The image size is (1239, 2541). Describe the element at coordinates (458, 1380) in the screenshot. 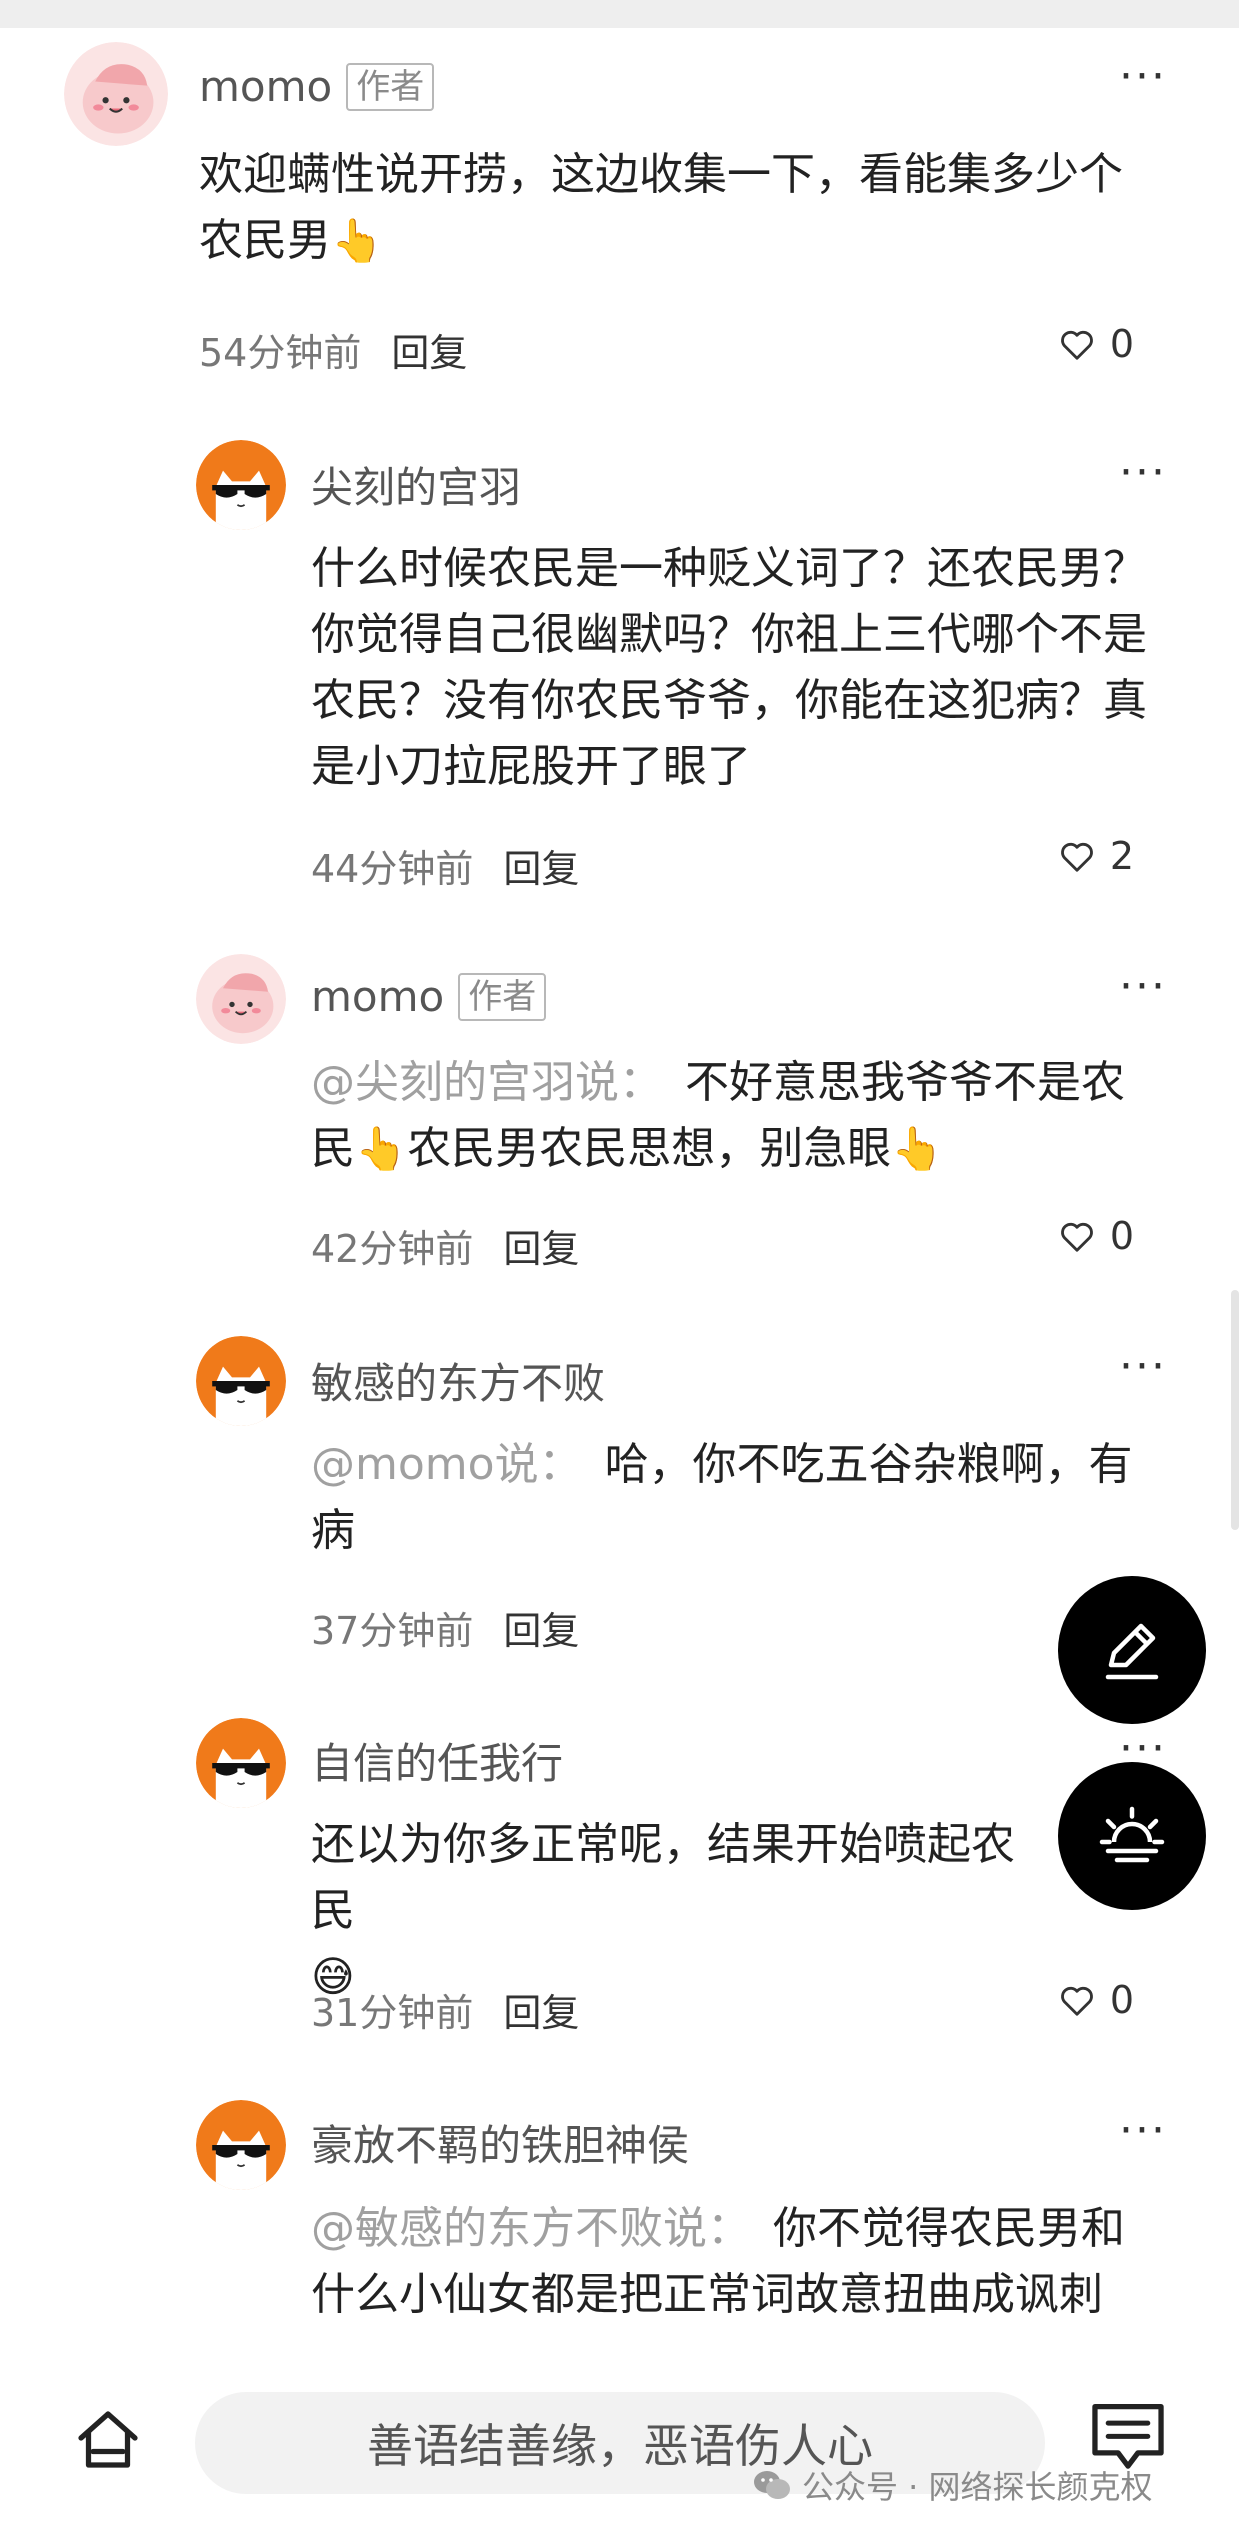

I see `comment-author-name: 敏感的东方不败` at that location.